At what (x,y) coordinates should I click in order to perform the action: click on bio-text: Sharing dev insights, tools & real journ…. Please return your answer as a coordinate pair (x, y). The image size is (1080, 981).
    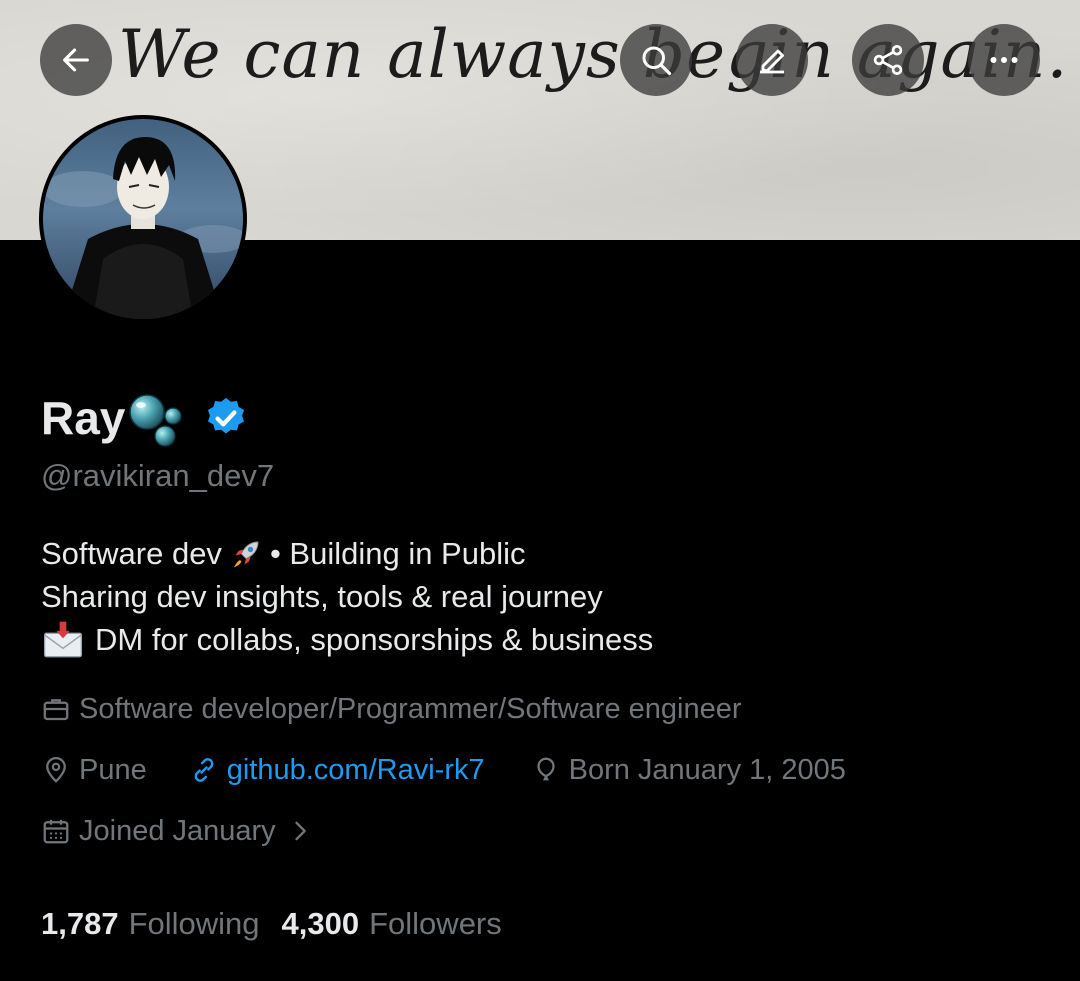
    Looking at the image, I should click on (322, 596).